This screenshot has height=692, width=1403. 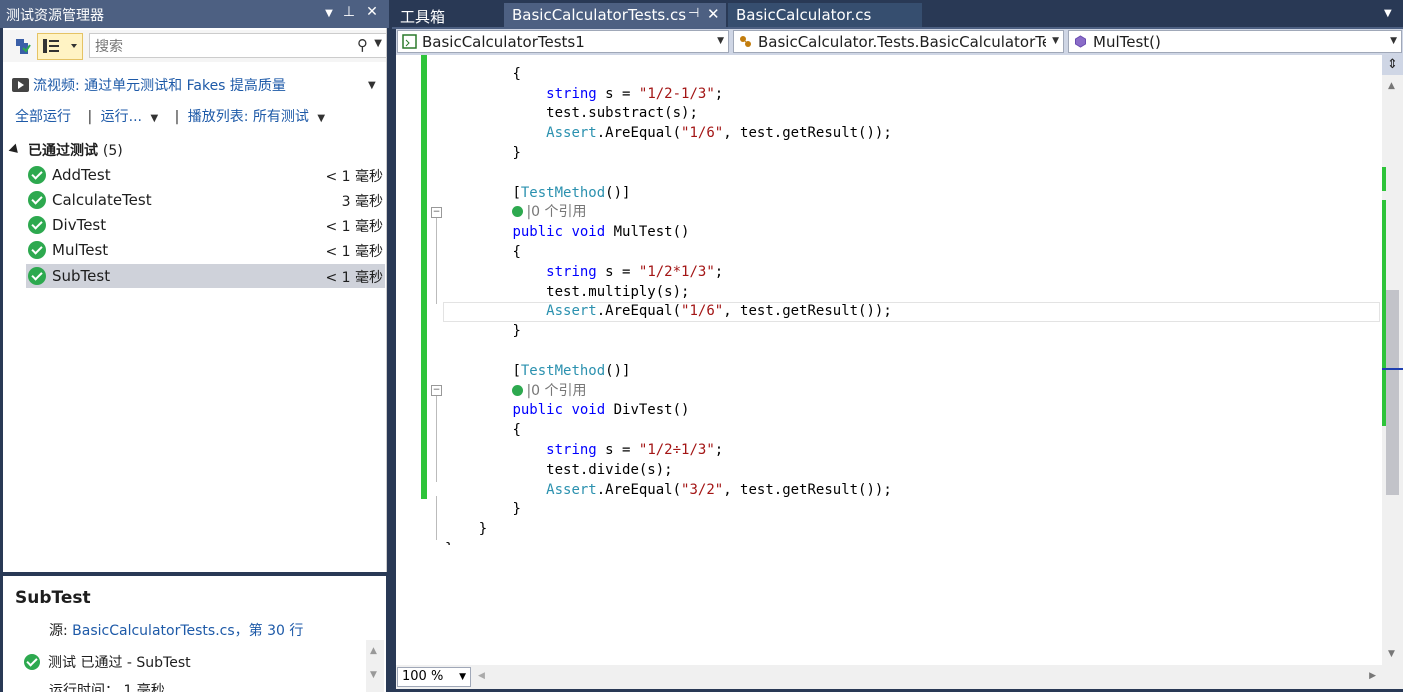 I want to click on code-line: [TestMethod()], so click(x=571, y=370).